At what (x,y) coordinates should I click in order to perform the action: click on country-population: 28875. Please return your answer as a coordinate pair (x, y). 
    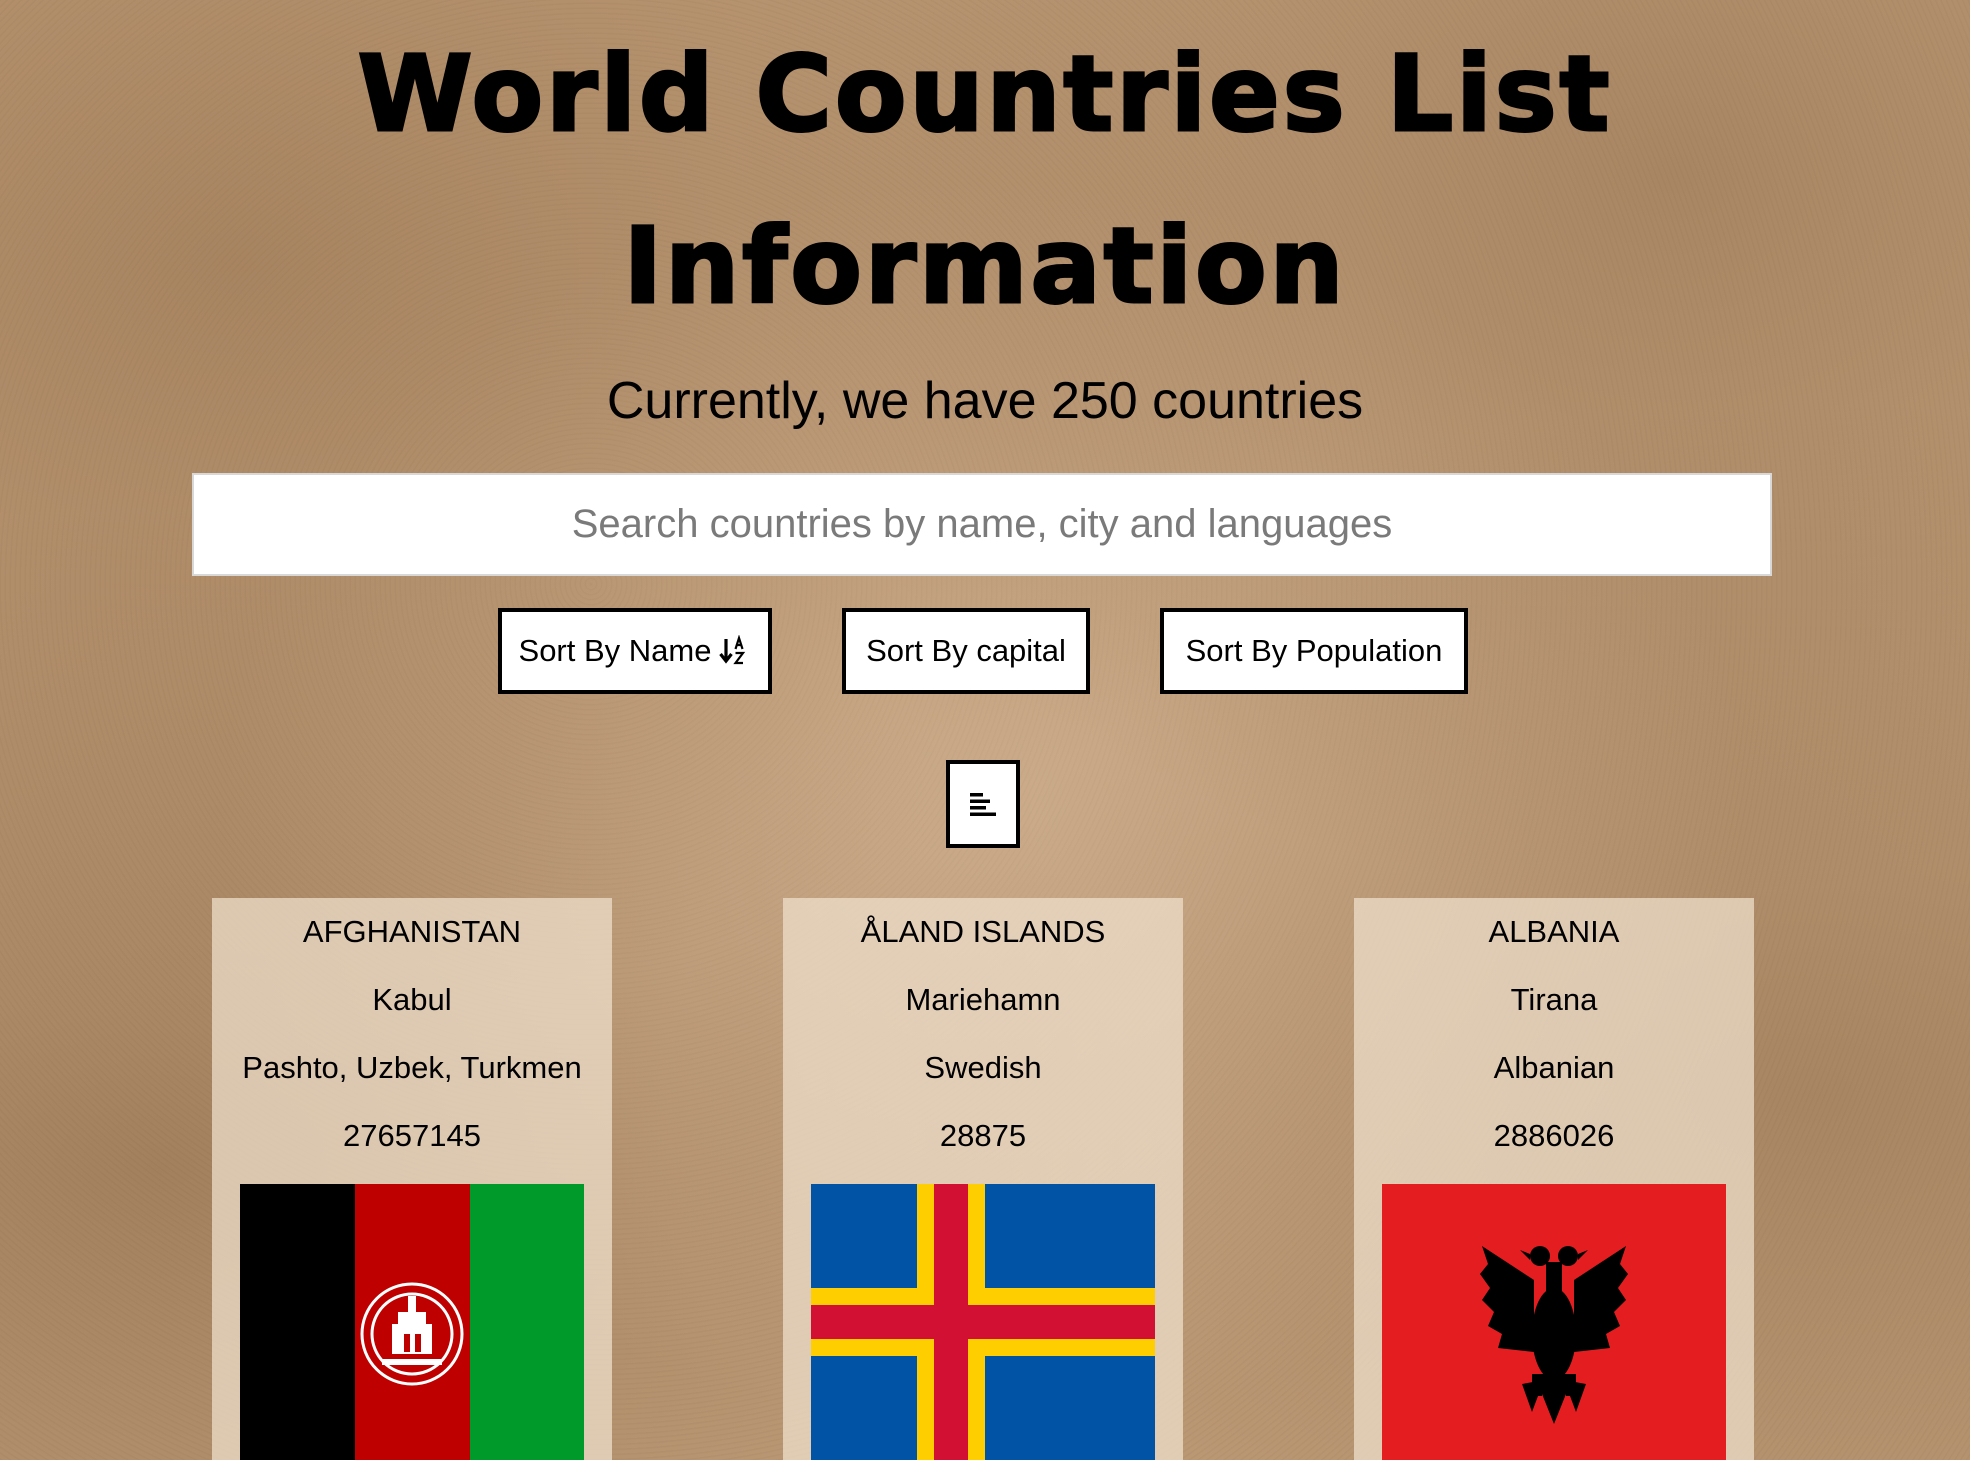
    Looking at the image, I should click on (983, 1135).